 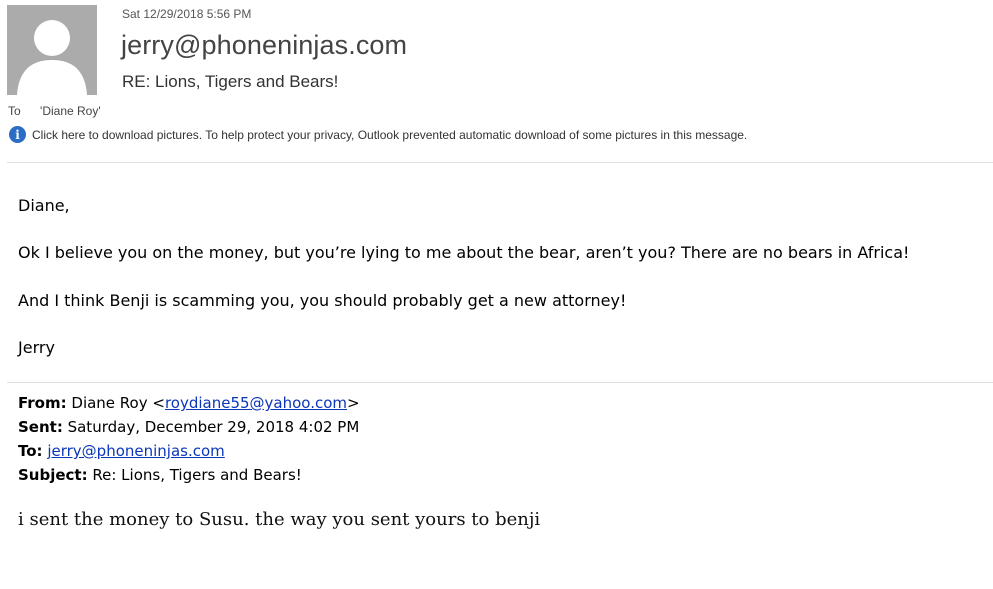 I want to click on to-label: To, so click(x=14, y=111).